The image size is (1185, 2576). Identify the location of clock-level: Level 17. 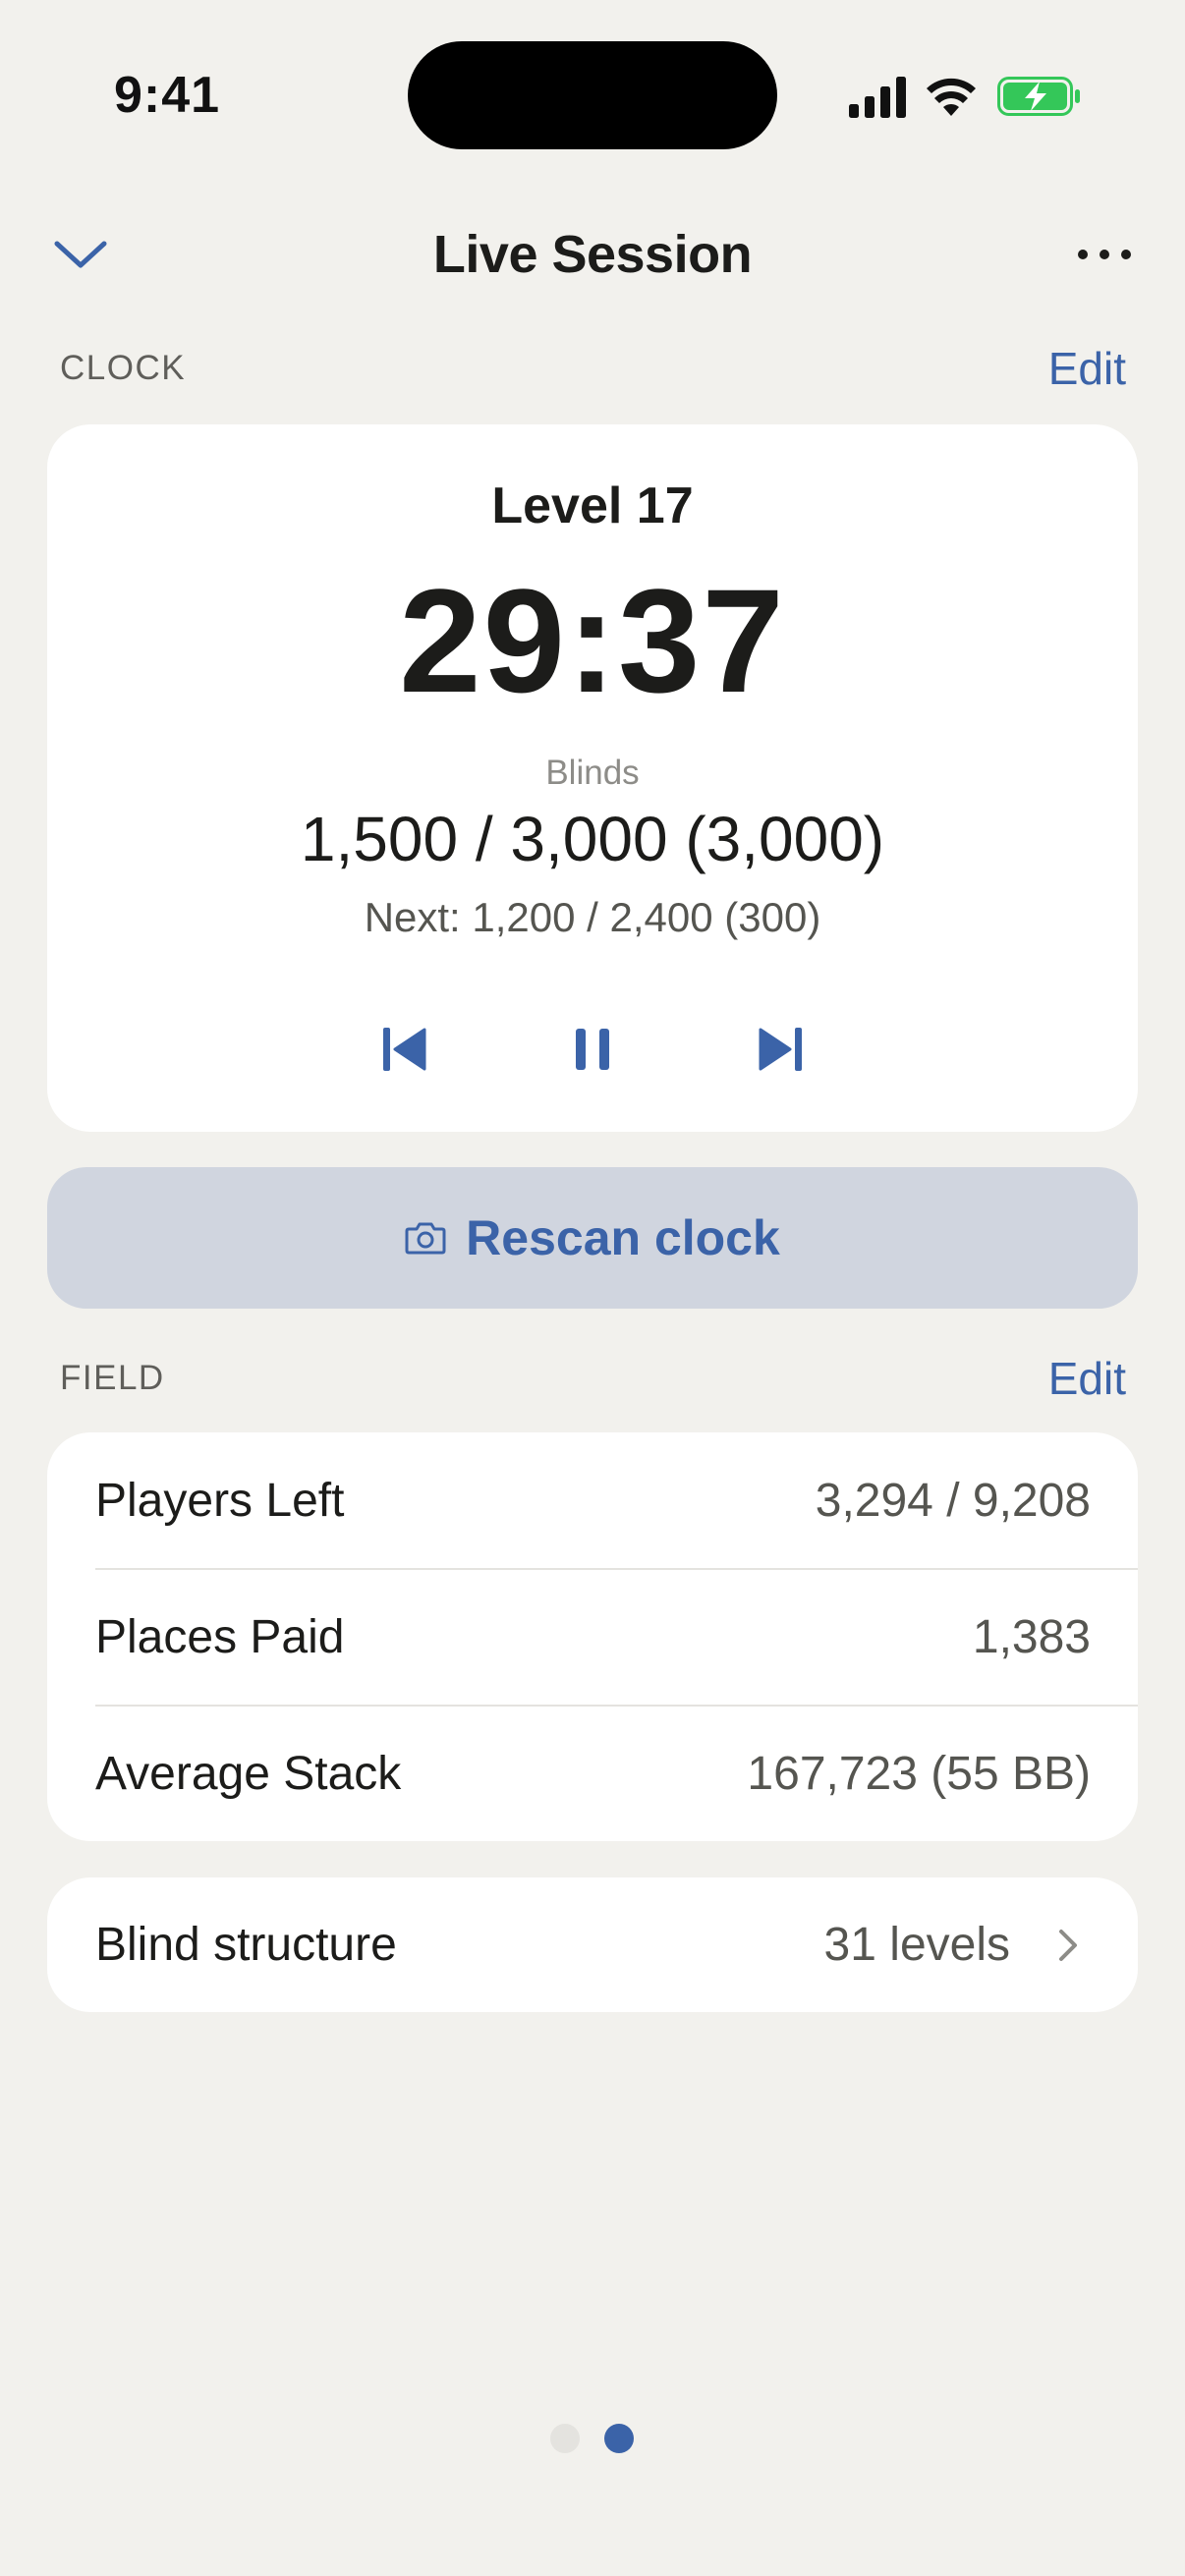
(592, 505).